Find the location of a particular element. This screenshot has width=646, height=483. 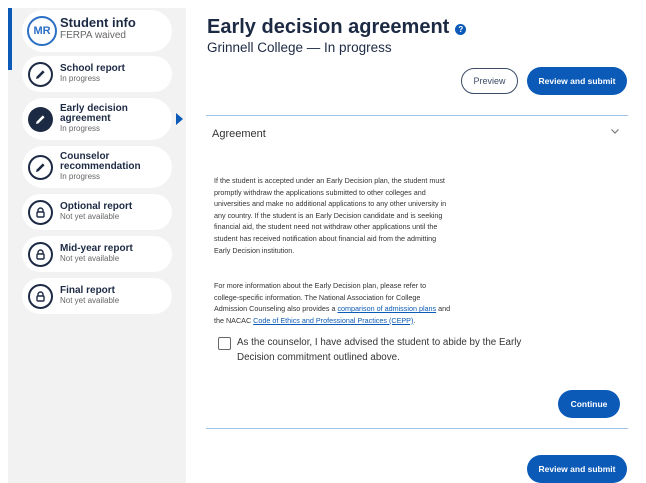

preview-button: Preview is located at coordinates (489, 81).